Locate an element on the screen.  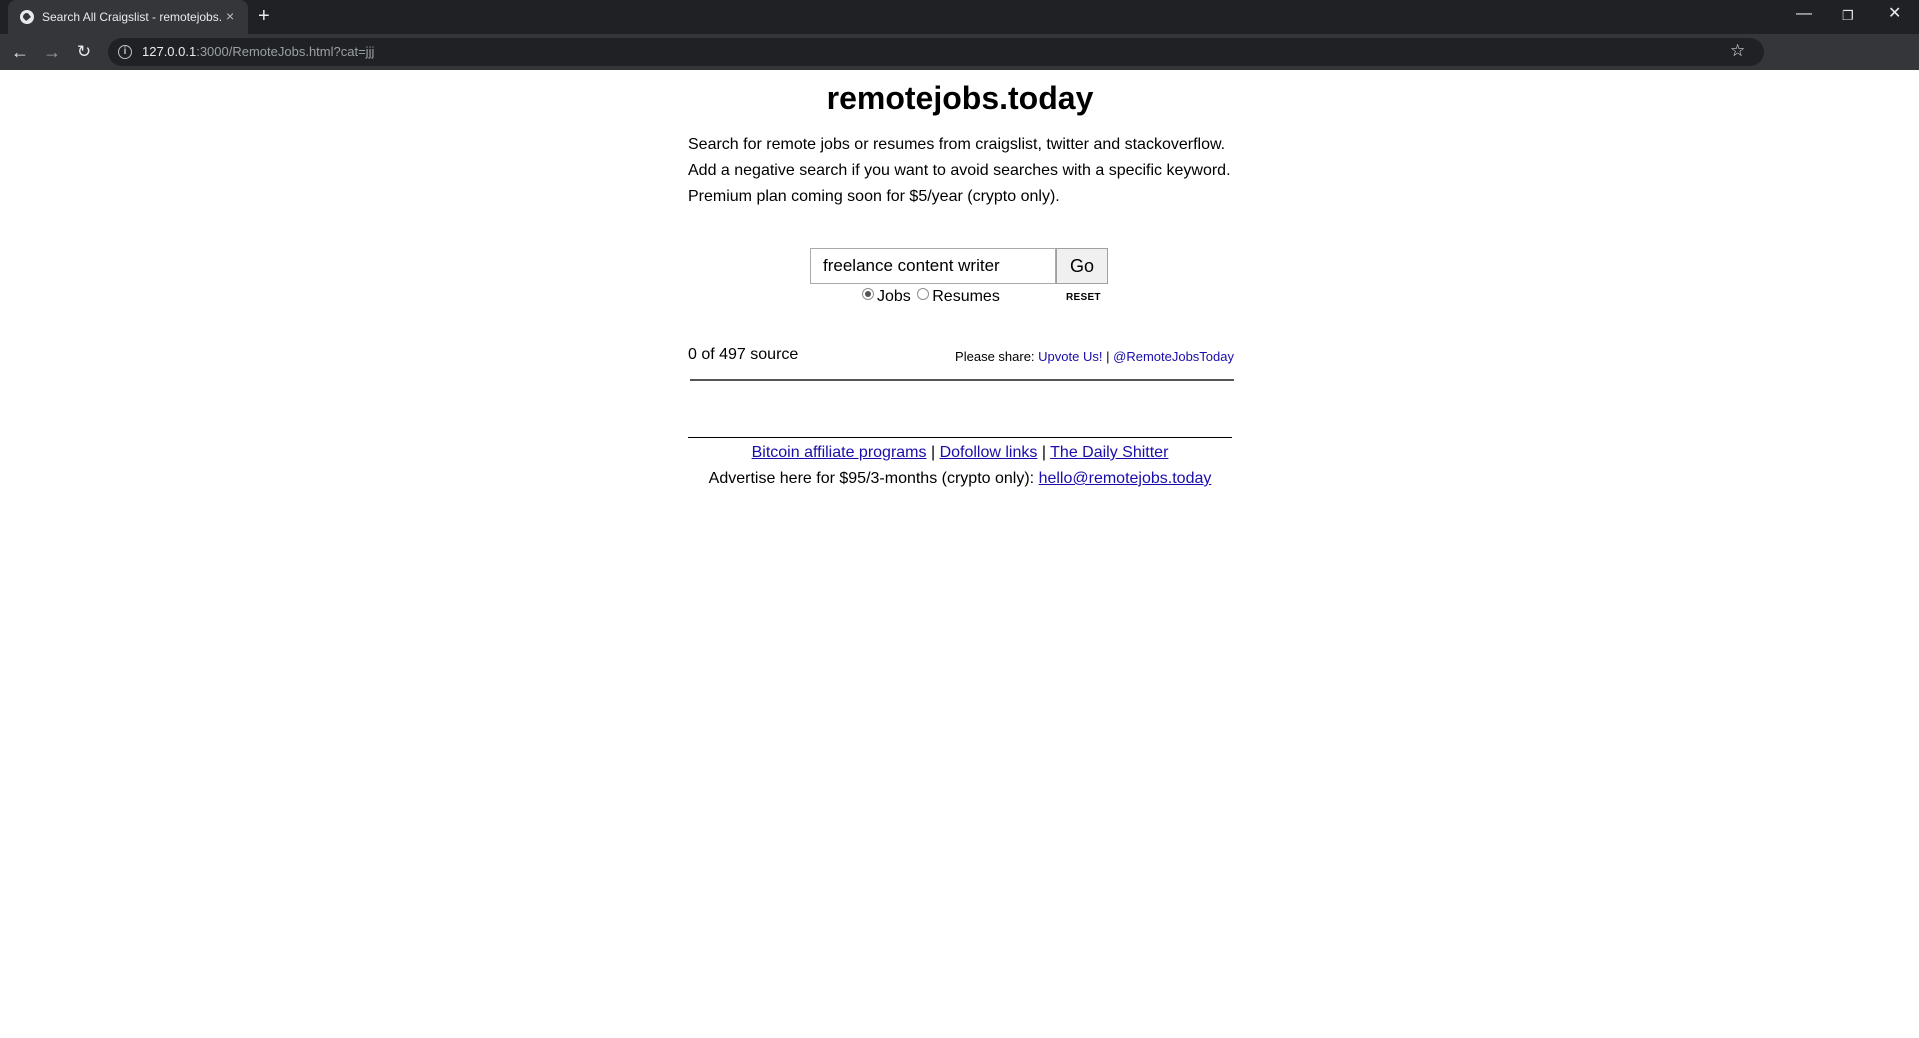
tab-close-icon: × is located at coordinates (230, 16).